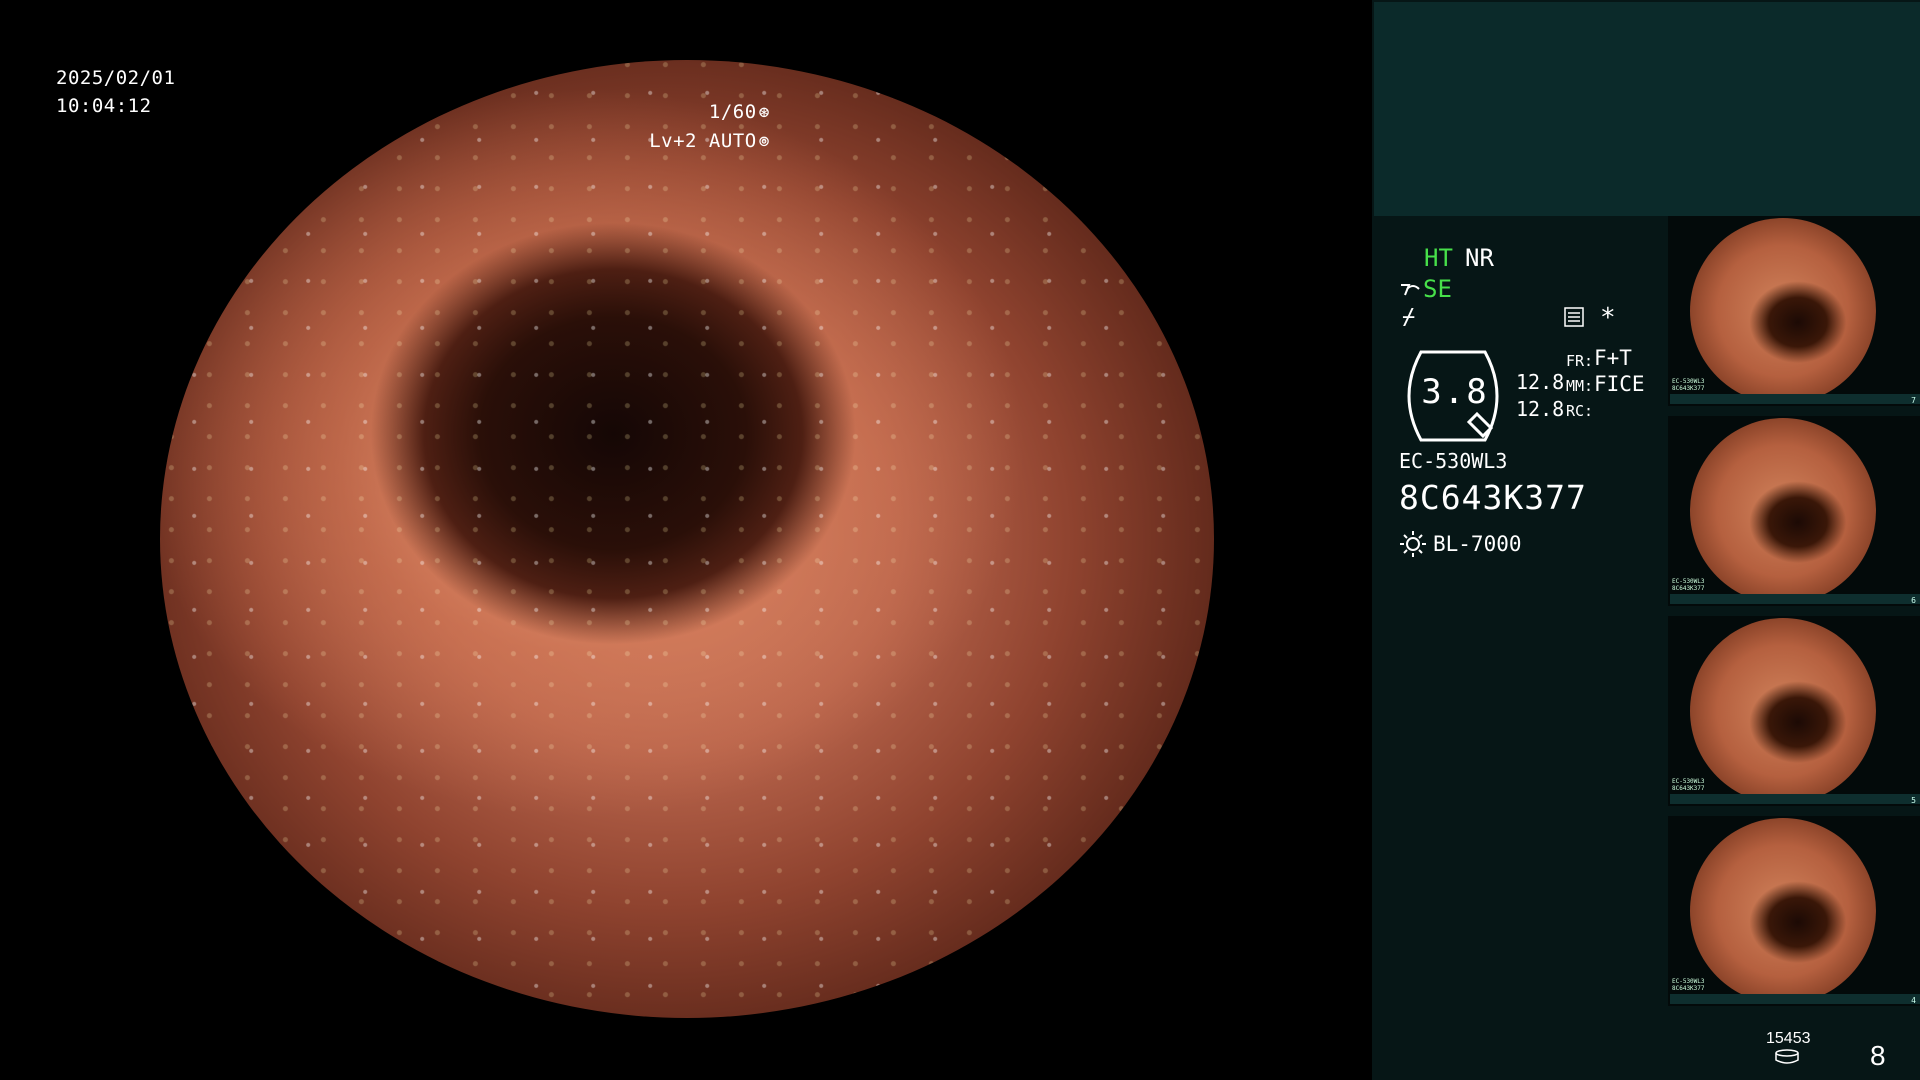  I want to click on scope-serial: 8C643K377, so click(1493, 497).